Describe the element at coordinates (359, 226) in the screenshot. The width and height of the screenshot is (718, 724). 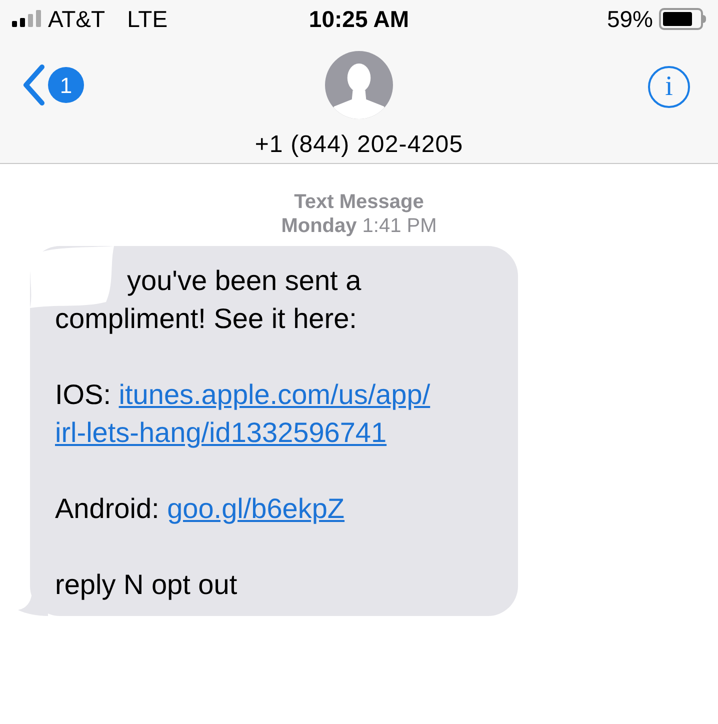
I see `message-timestamp: Monday 1:41 PM` at that location.